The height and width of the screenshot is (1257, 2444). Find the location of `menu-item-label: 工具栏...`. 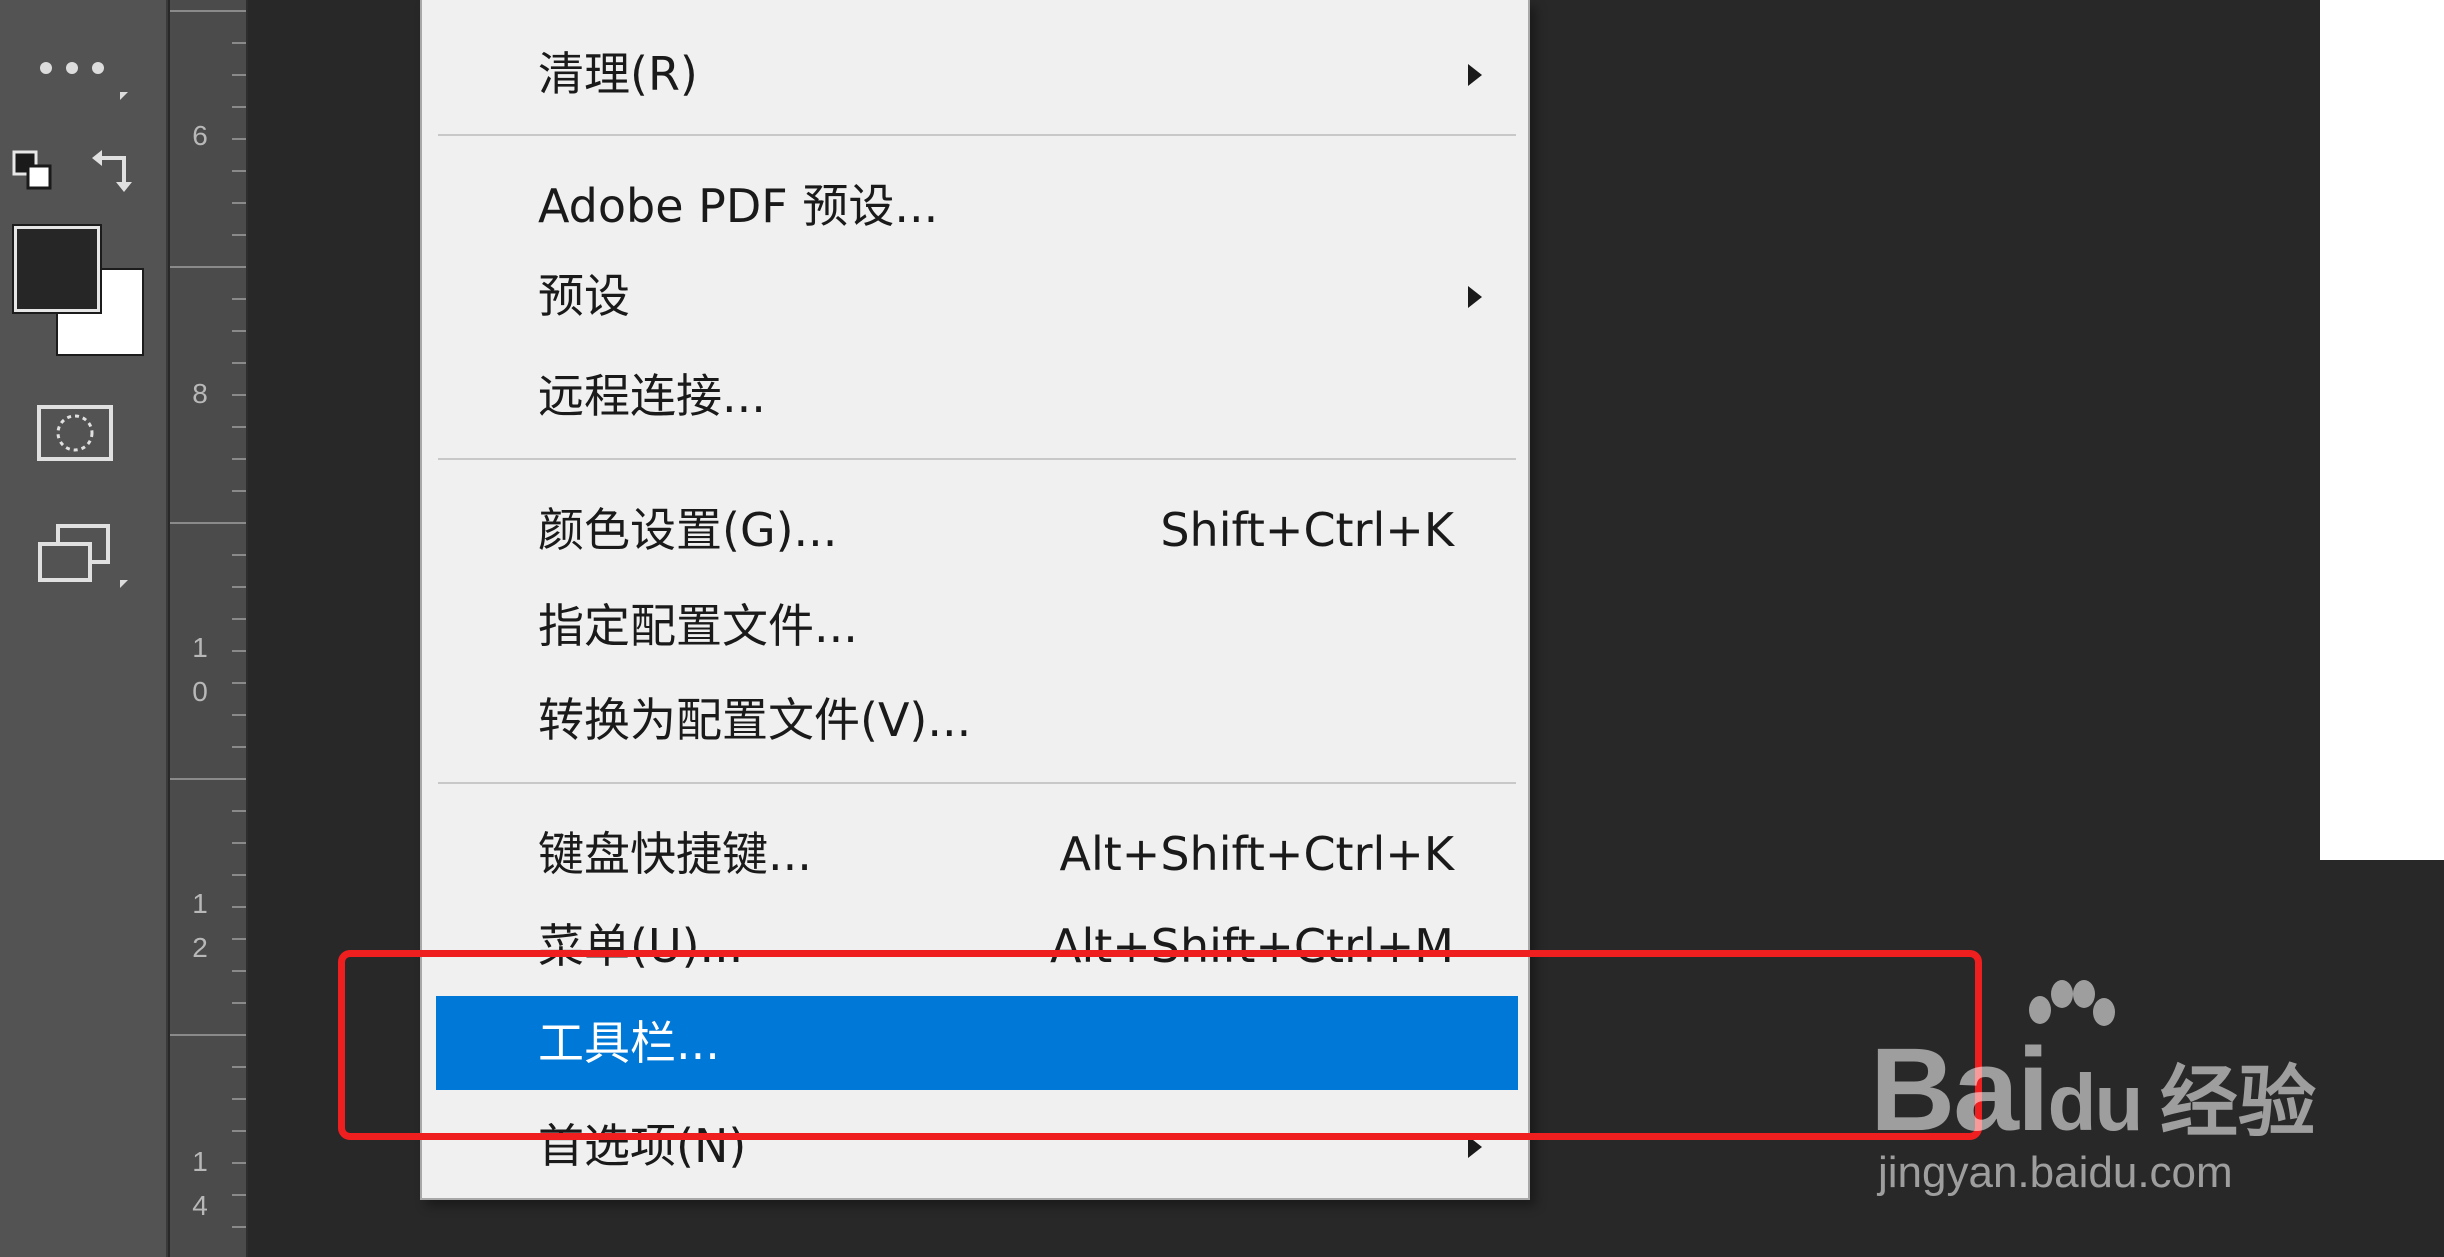

menu-item-label: 工具栏... is located at coordinates (629, 1043).